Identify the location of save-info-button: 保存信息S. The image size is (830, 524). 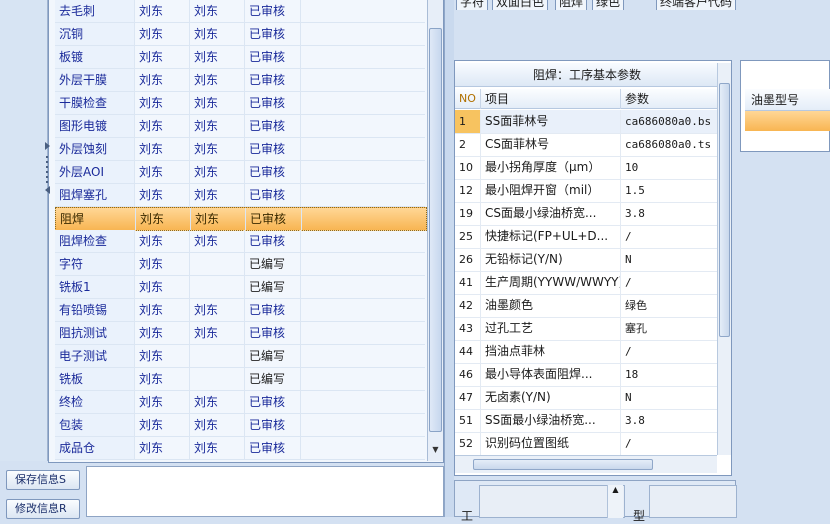
(43, 480).